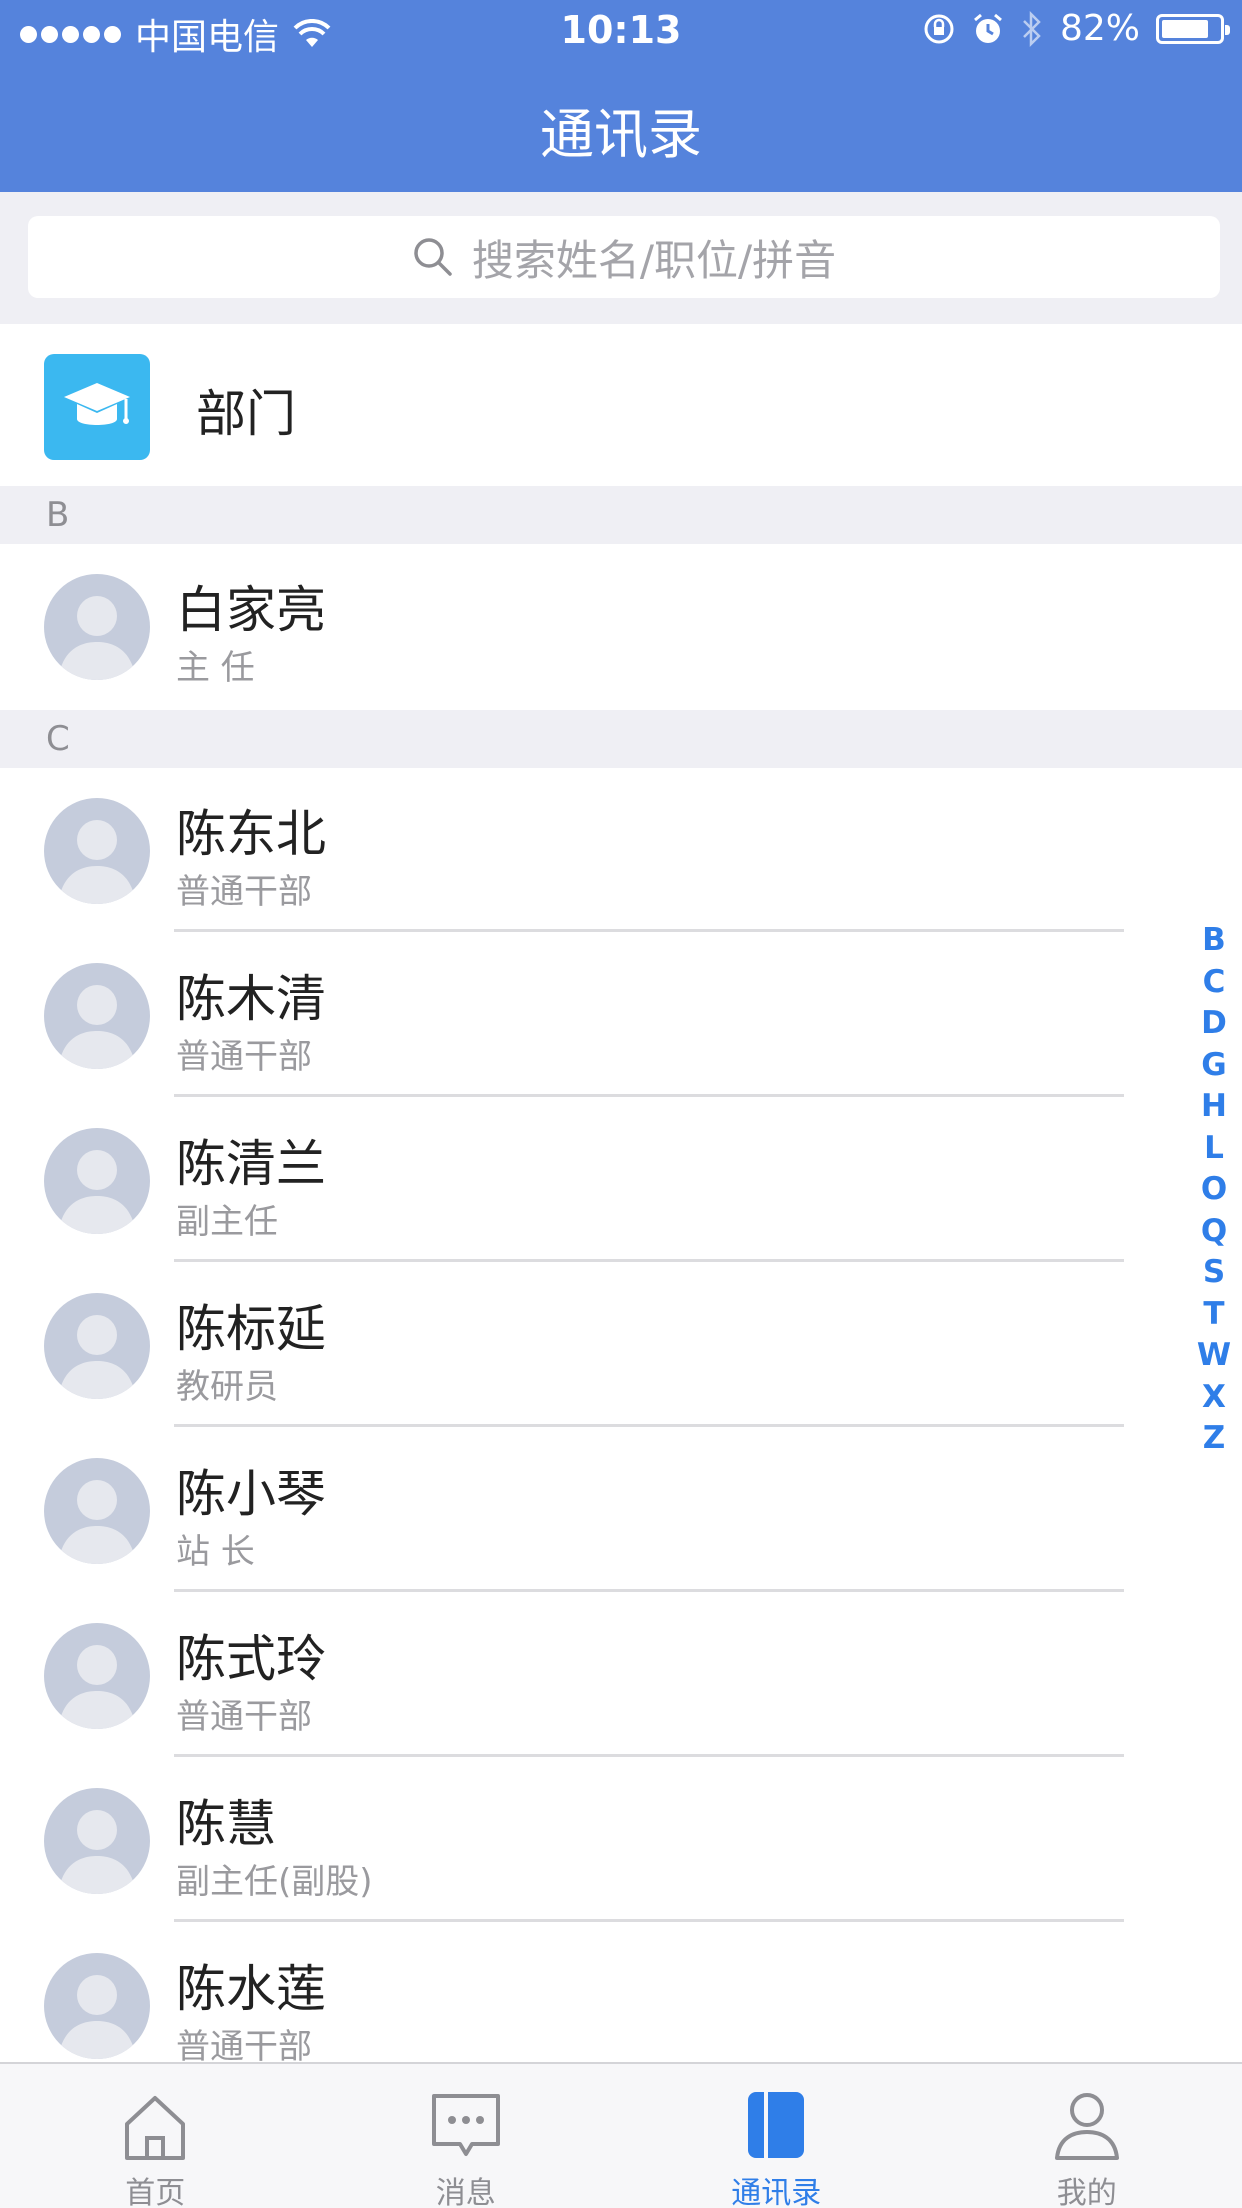 The height and width of the screenshot is (2208, 1242). Describe the element at coordinates (1213, 1066) in the screenshot. I see `index-letter-g: G` at that location.